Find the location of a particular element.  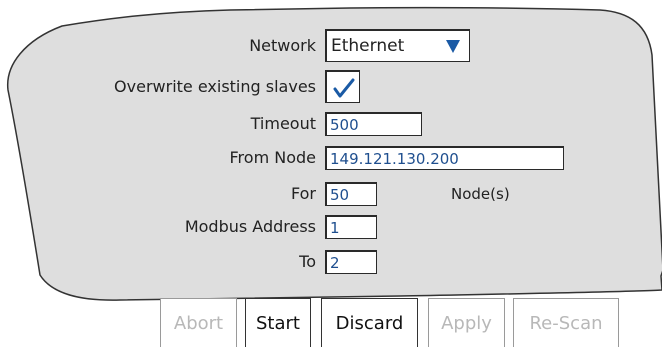

to-field: 2 is located at coordinates (351, 262).